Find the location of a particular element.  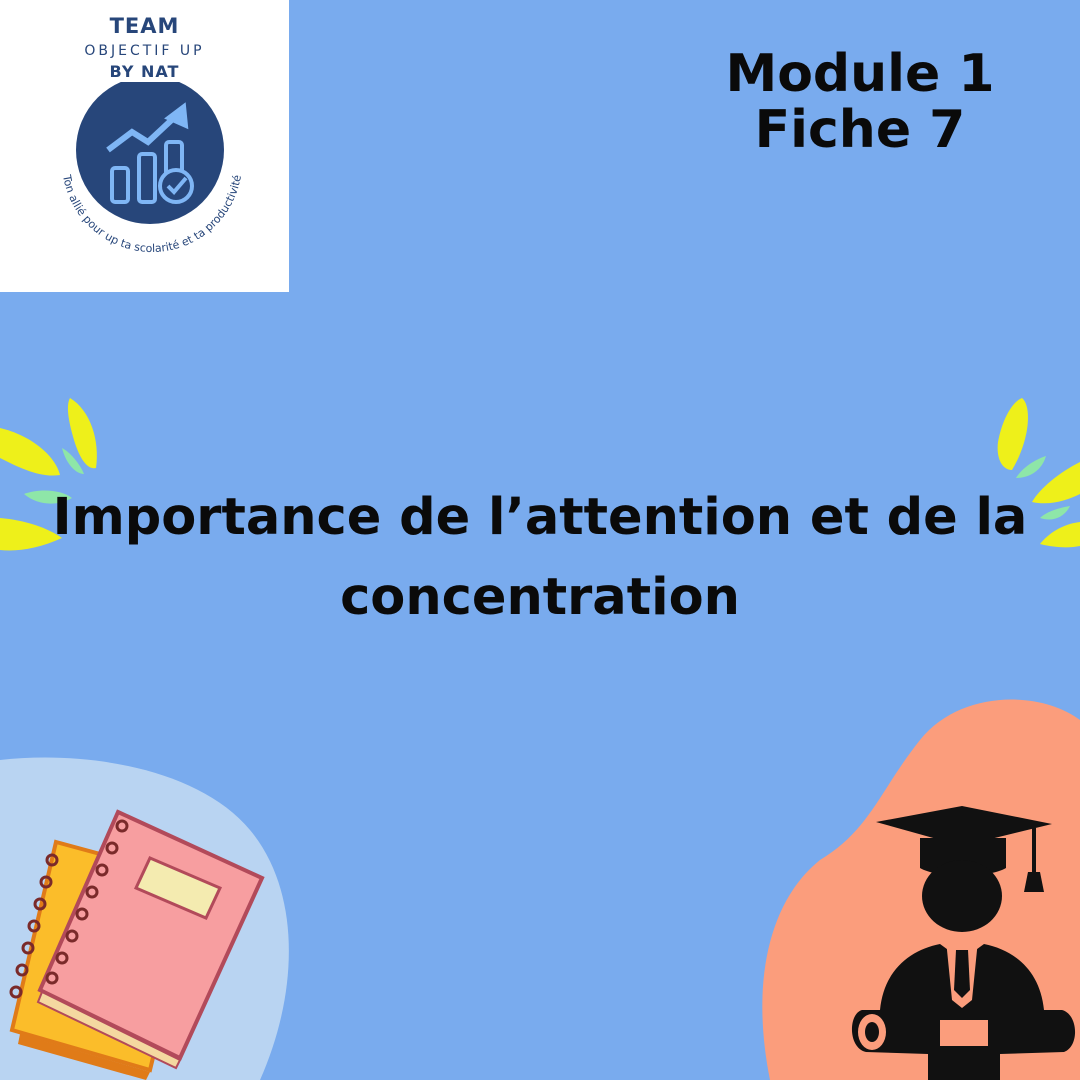

module-heading: Module 1 Fiche 7 is located at coordinates (860, 102).